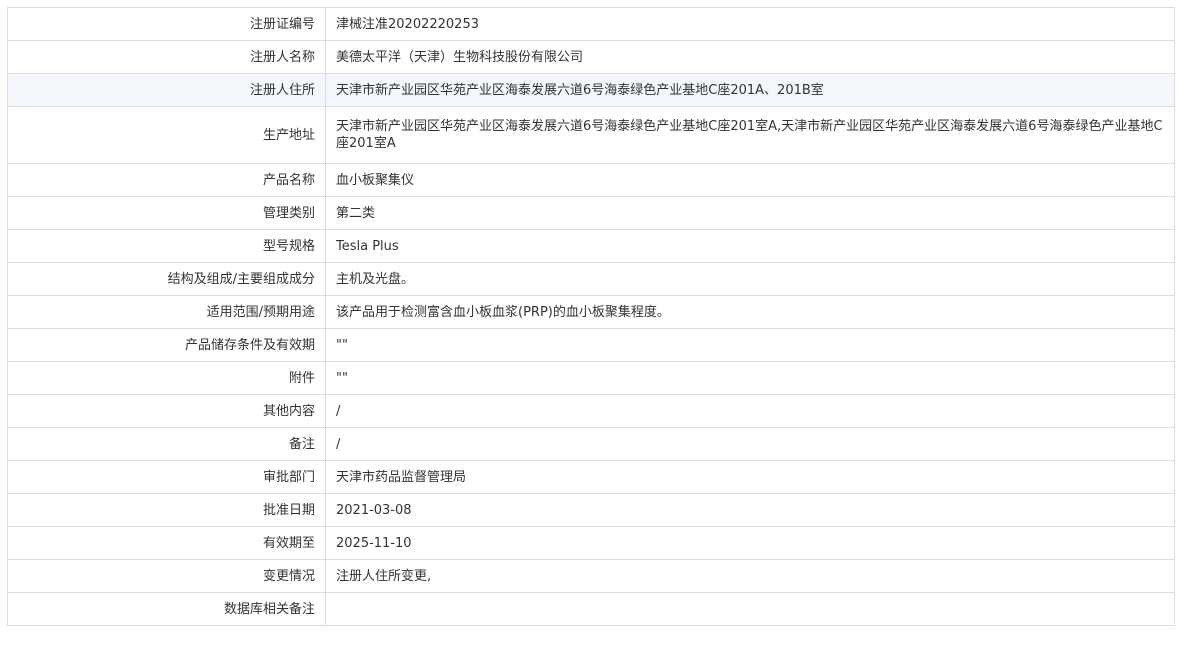  I want to click on field-value: 津械注准20202220253, so click(750, 24).